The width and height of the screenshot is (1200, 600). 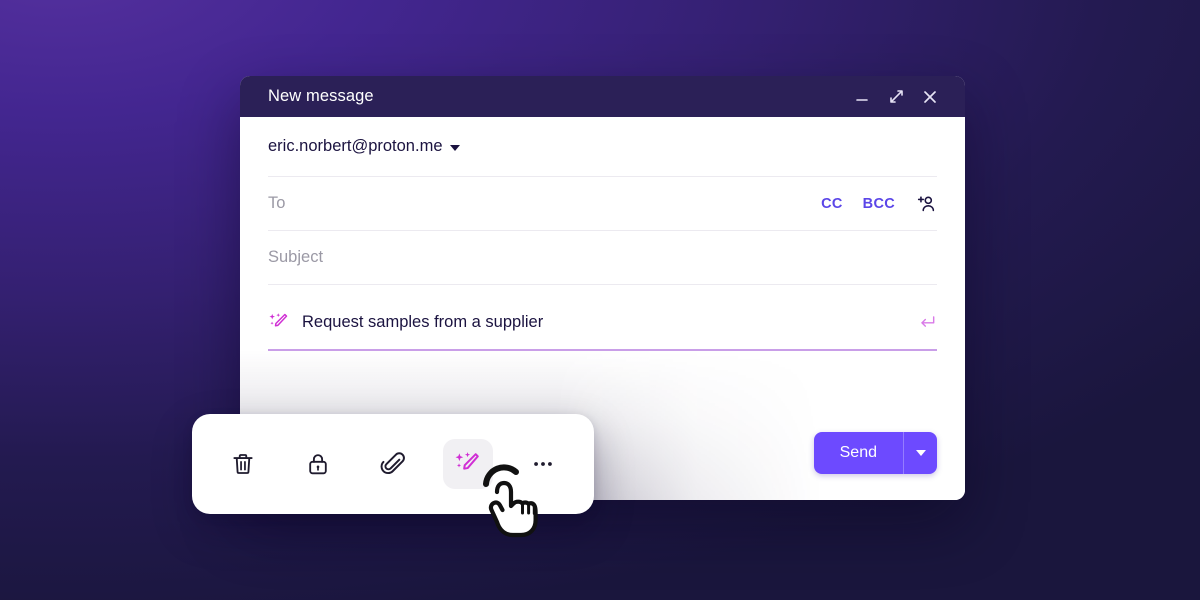 I want to click on from-address-selector: eric.norbert@proton.me, so click(x=364, y=146).